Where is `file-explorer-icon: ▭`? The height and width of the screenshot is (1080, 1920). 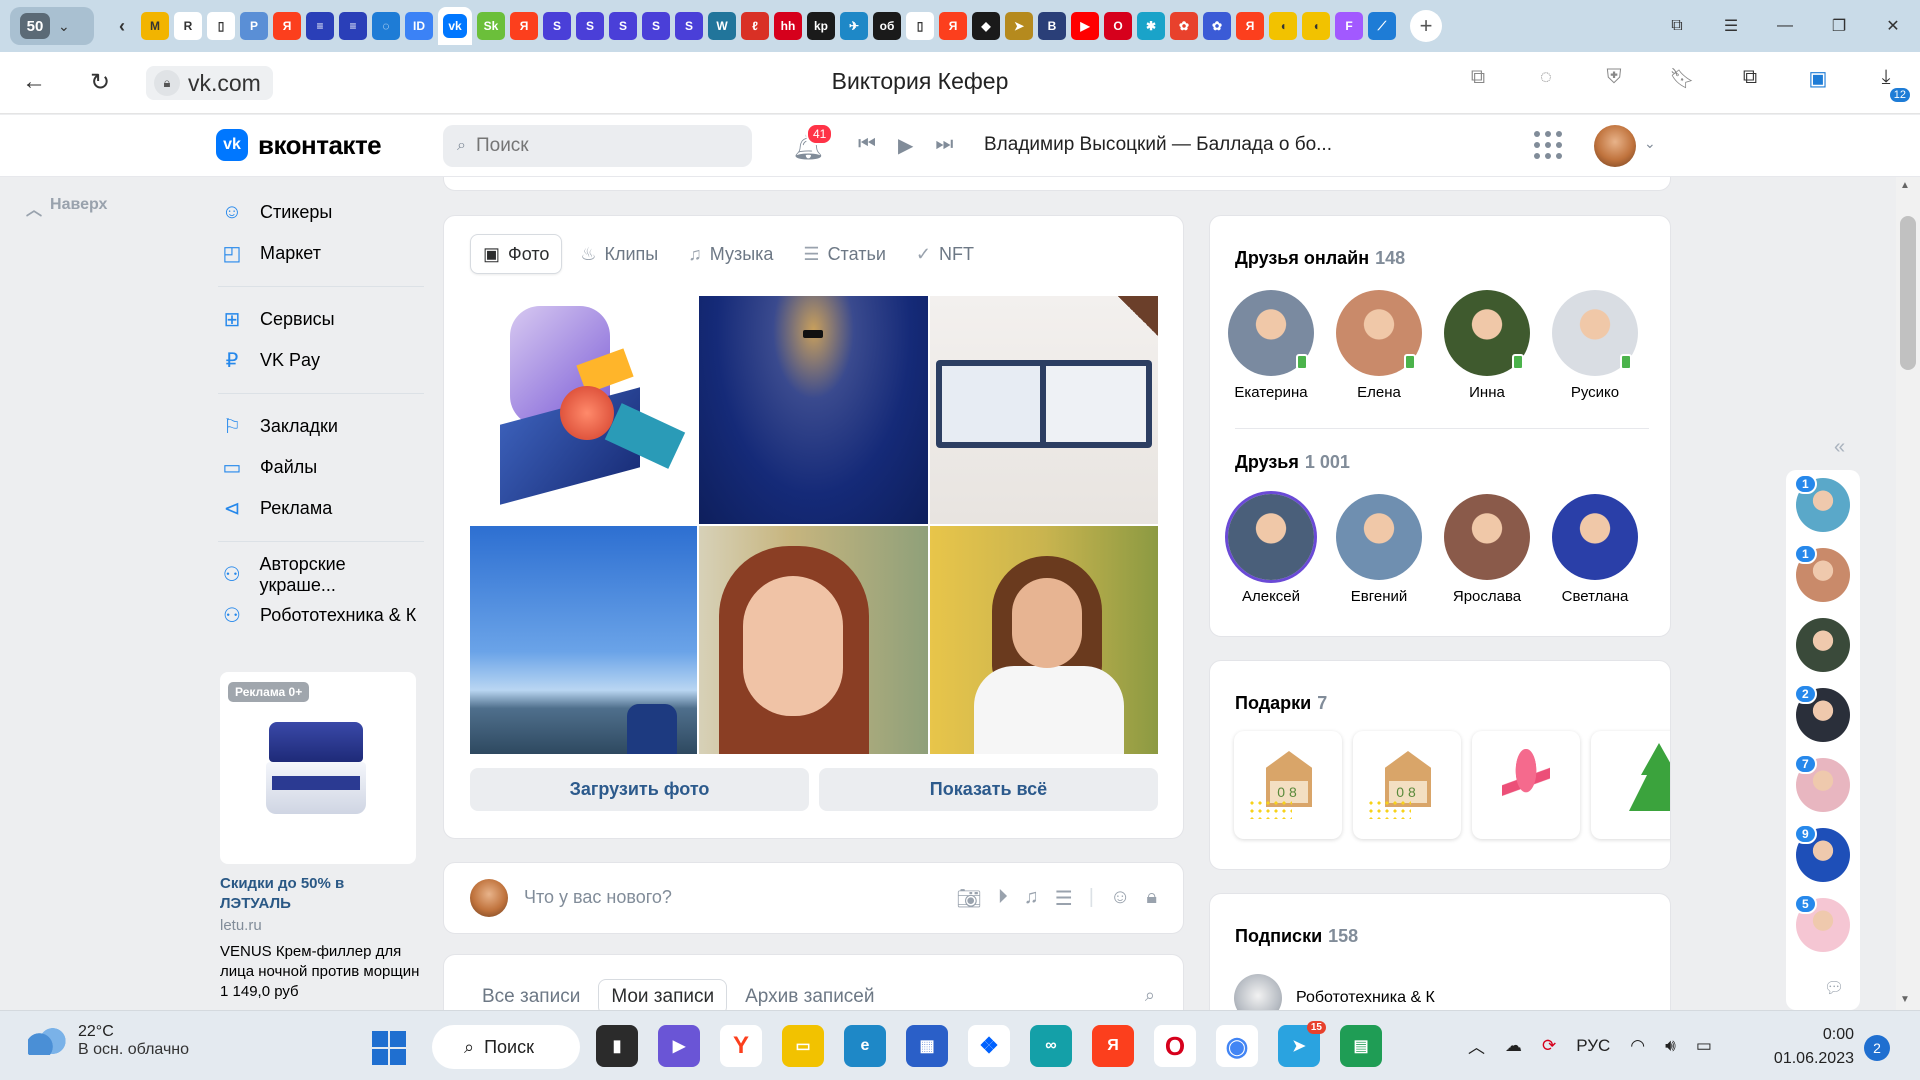
file-explorer-icon: ▭ is located at coordinates (803, 1046).